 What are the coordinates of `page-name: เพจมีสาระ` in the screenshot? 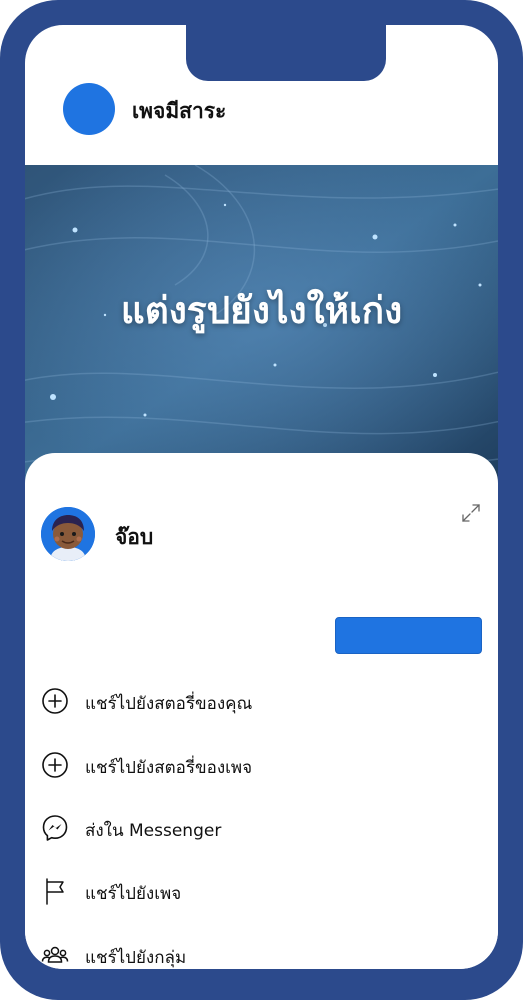 It's located at (179, 111).